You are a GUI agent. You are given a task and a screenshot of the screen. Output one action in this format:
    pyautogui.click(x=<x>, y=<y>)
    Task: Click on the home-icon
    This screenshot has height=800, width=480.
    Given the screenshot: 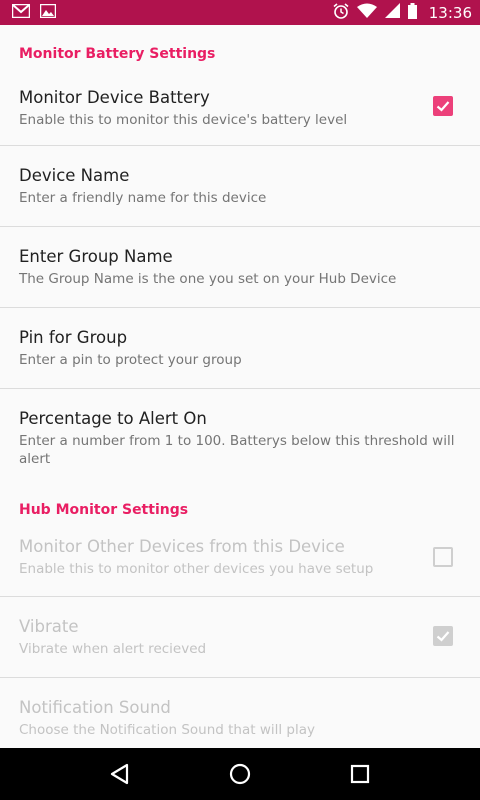 What is the action you would take?
    pyautogui.click(x=240, y=774)
    